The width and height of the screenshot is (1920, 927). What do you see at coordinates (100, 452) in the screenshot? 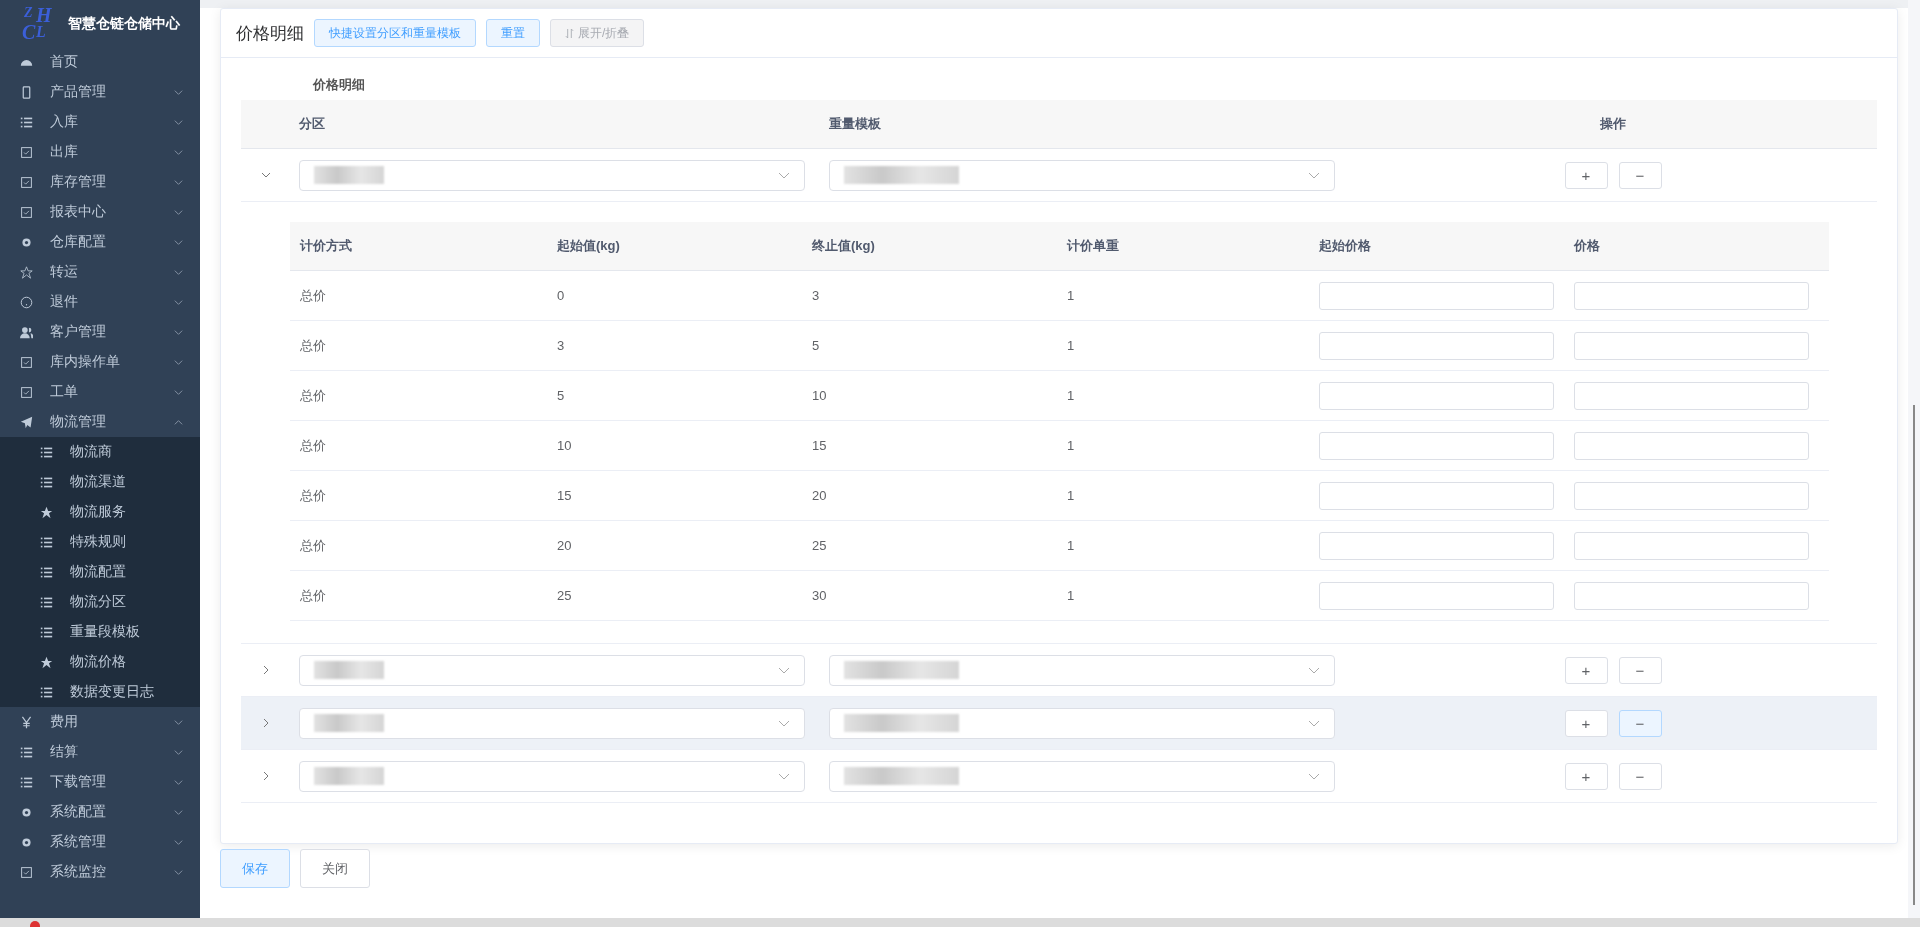
I see `submenu-item: 物流商` at bounding box center [100, 452].